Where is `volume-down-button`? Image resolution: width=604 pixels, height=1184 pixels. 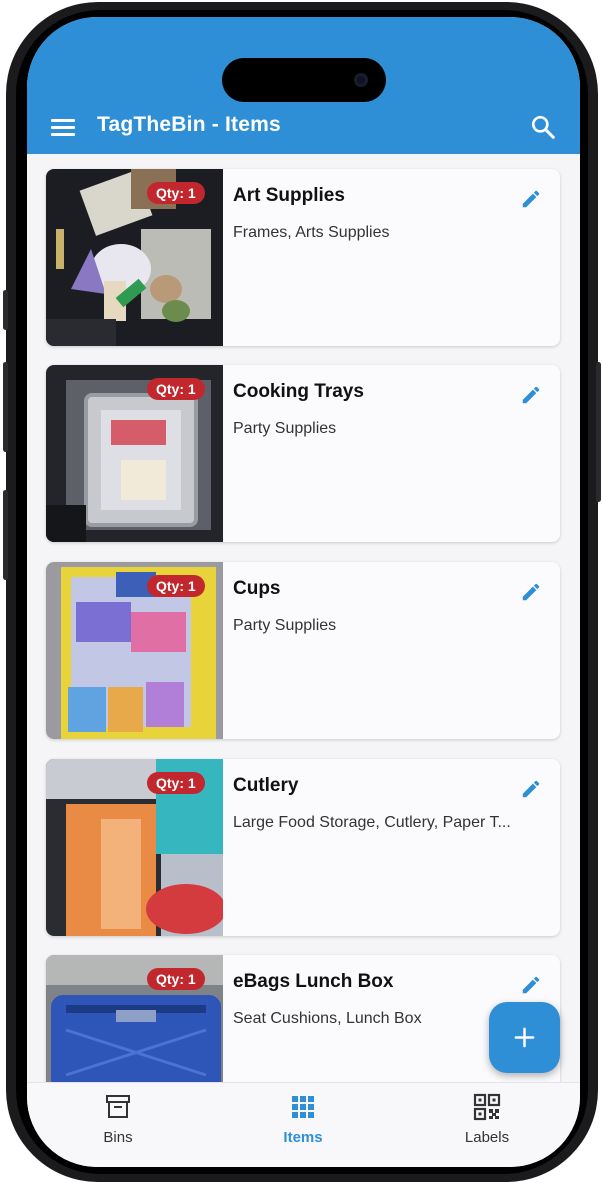
volume-down-button is located at coordinates (5, 535).